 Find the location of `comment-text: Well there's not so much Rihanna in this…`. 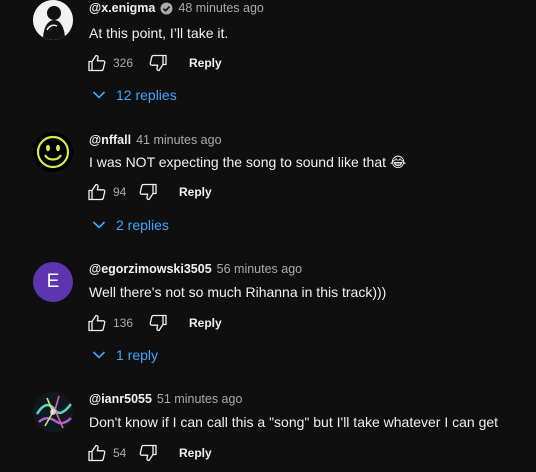

comment-text: Well there's not so much Rihanna in this… is located at coordinates (238, 292).